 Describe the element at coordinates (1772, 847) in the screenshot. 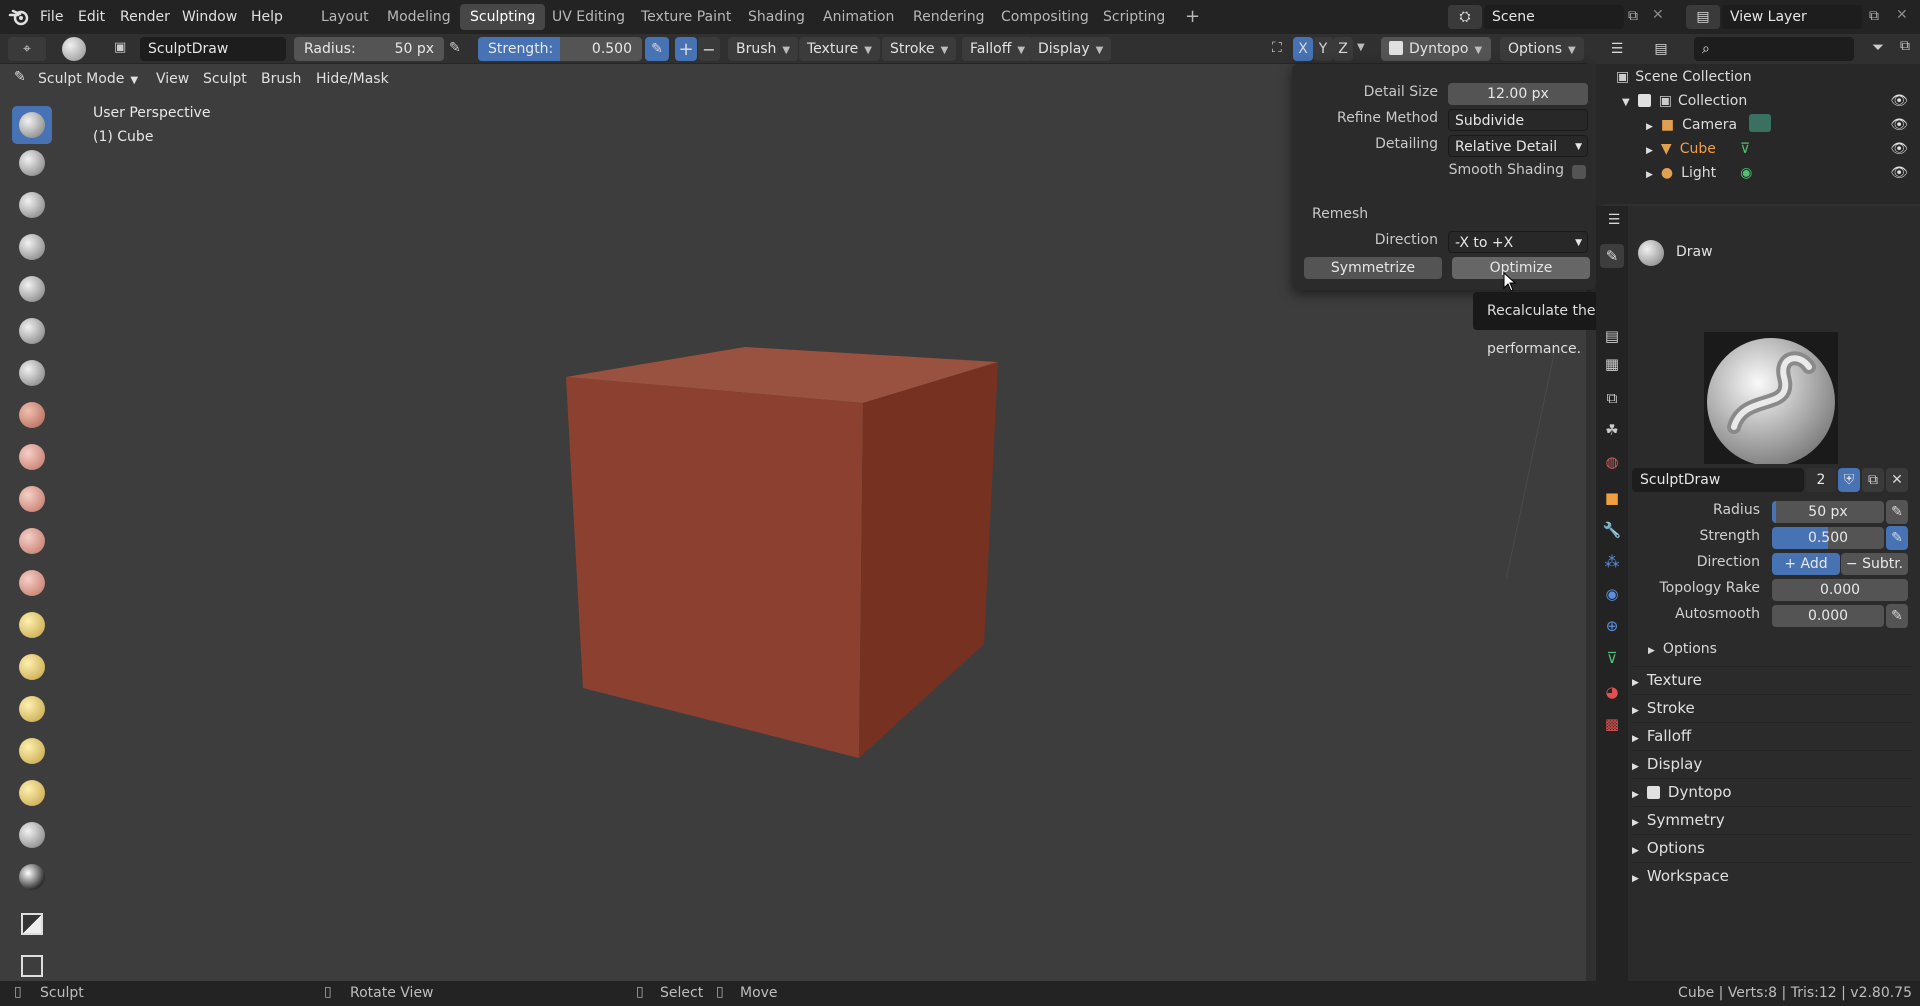

I see `panel-options: ▶ Options` at that location.